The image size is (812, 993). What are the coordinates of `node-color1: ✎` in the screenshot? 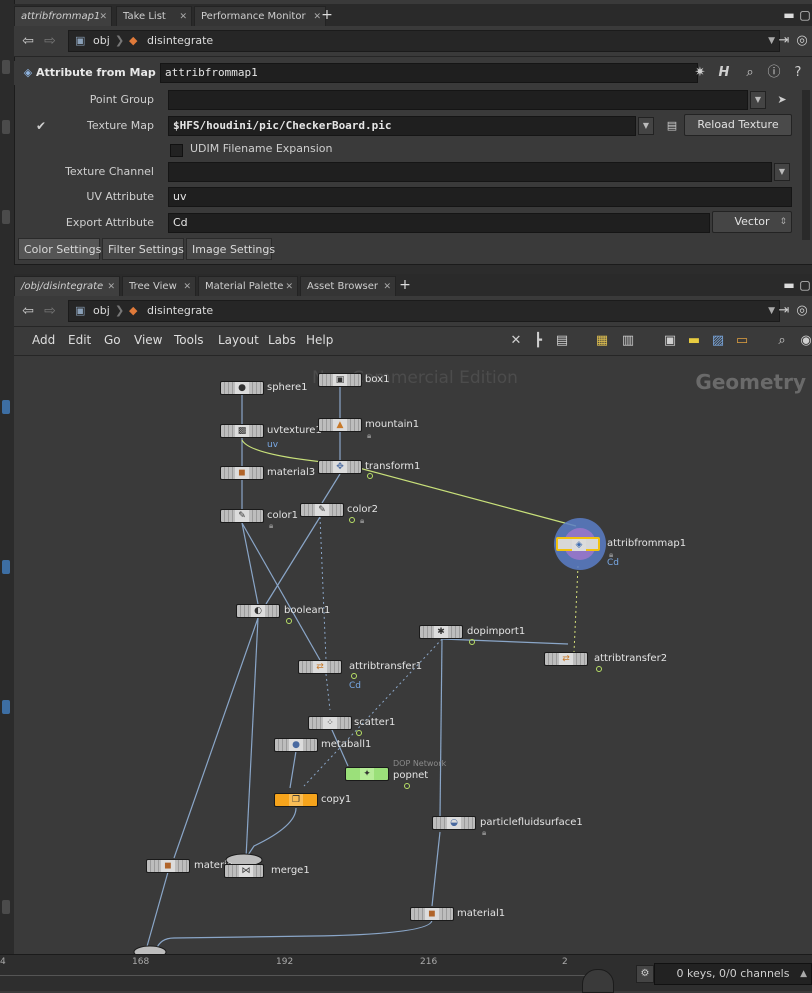 It's located at (242, 516).